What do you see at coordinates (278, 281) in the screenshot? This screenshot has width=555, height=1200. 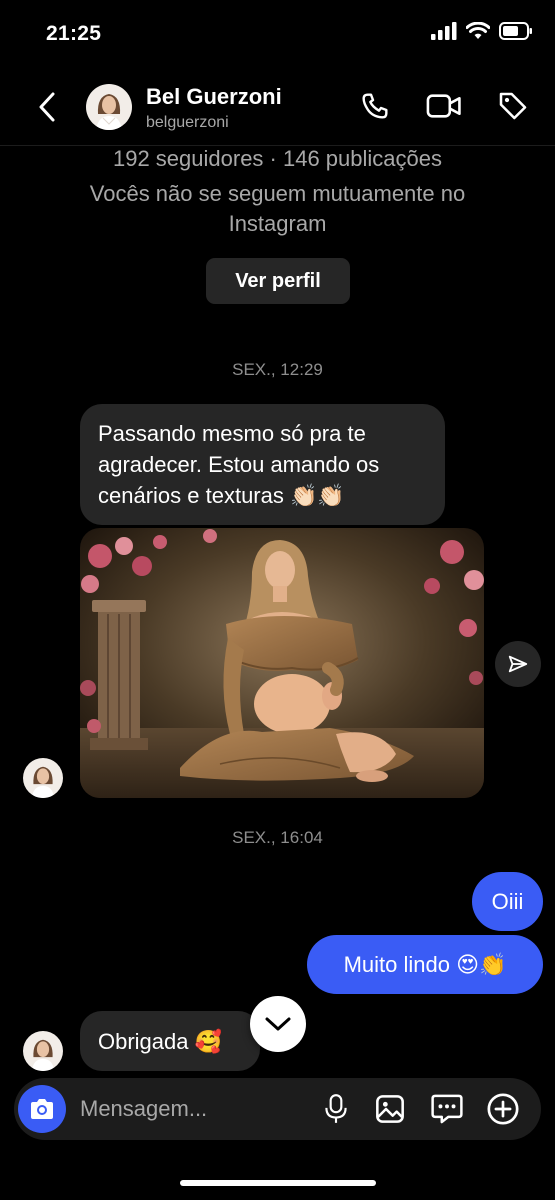 I see `view-profile-button: Ver perfil` at bounding box center [278, 281].